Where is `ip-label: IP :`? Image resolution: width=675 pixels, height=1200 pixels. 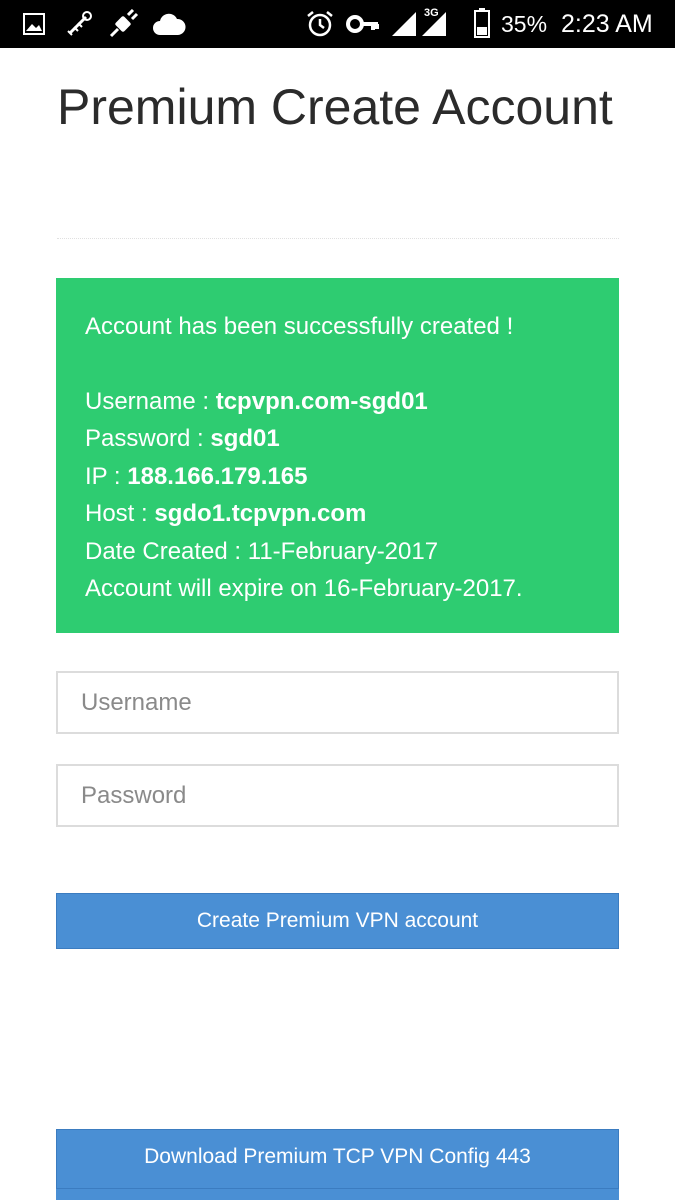 ip-label: IP : is located at coordinates (106, 476).